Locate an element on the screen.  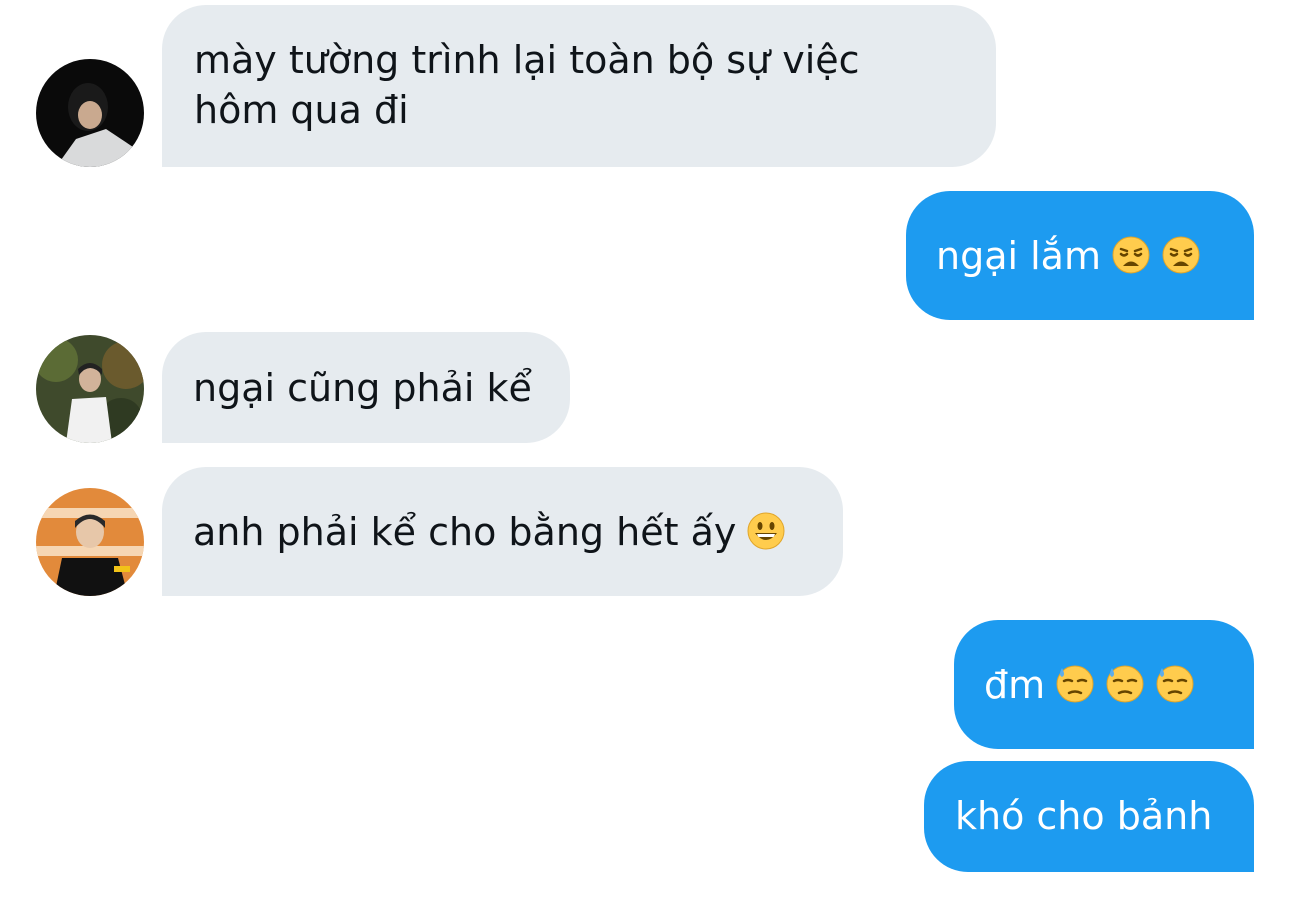
message-text-line: mày tường trình lại toàn bộ sự việc is located at coordinates (527, 60).